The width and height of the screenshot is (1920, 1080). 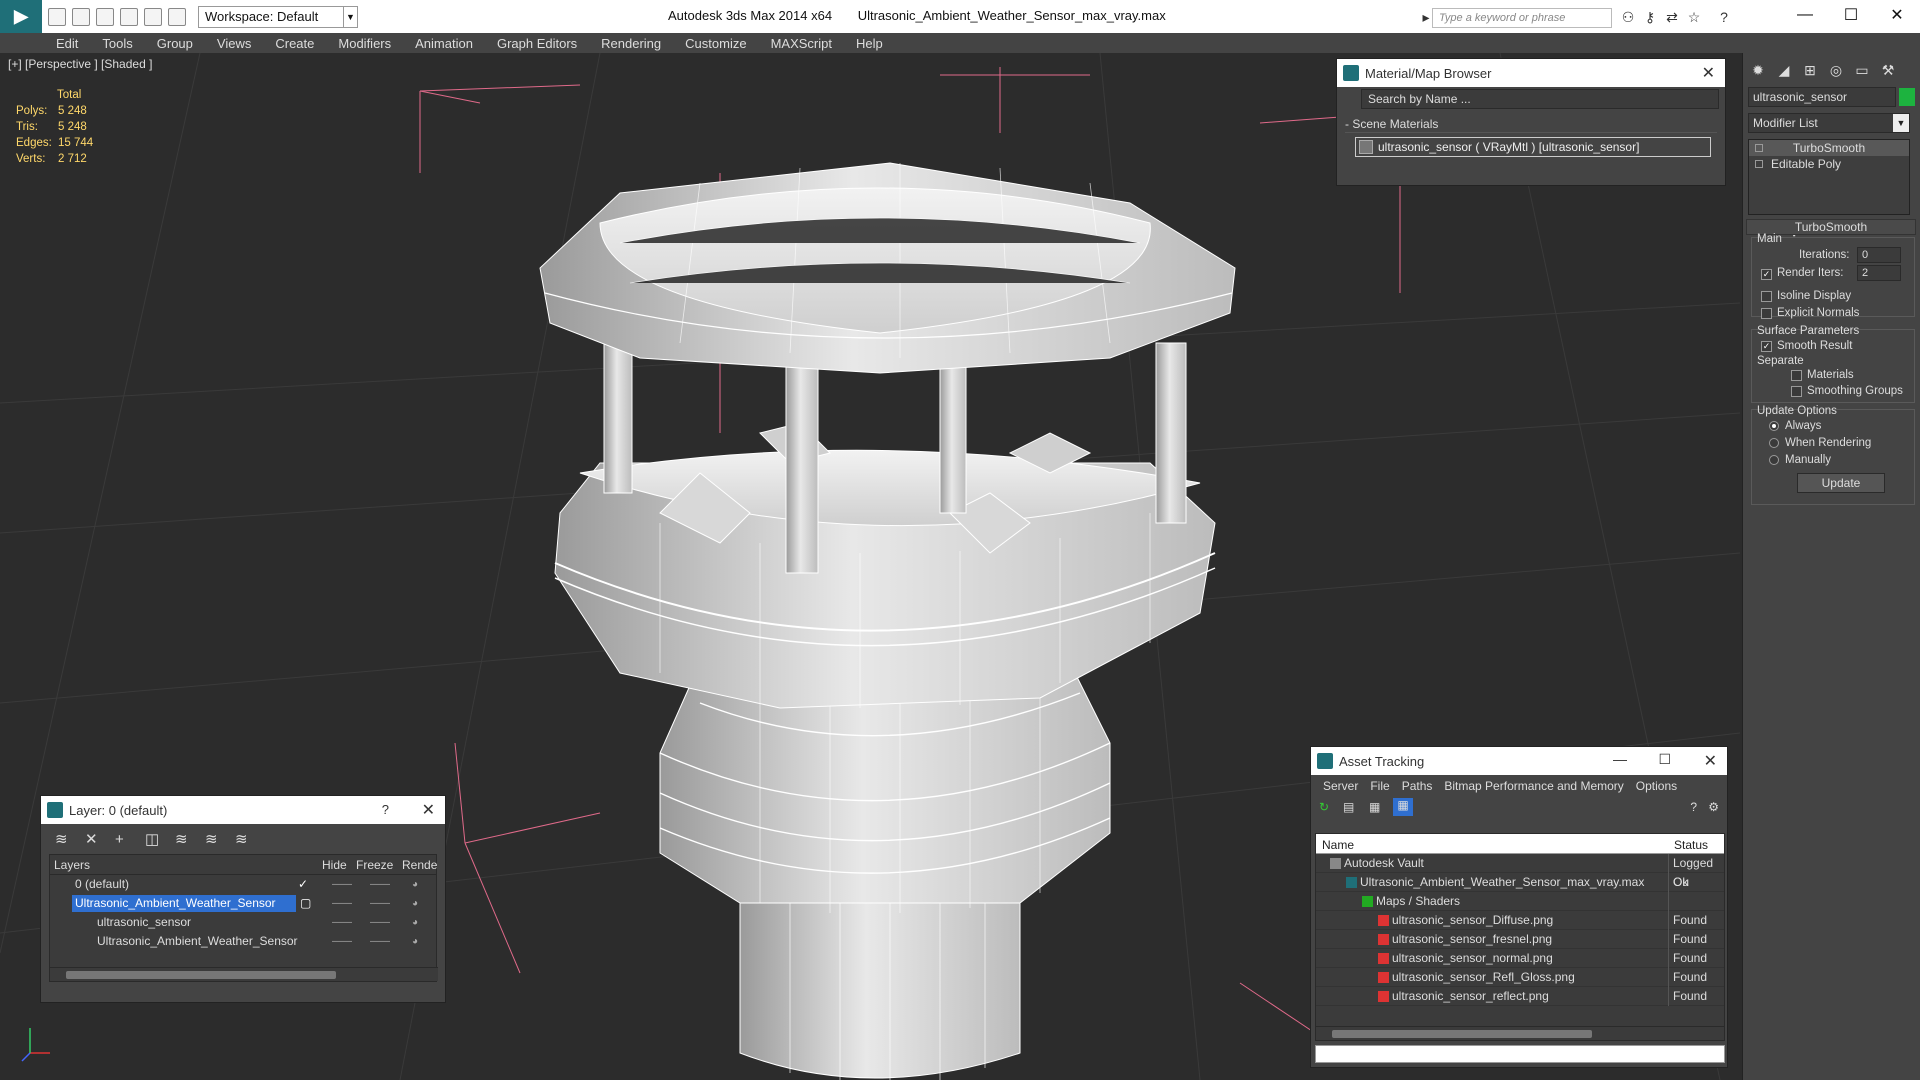 What do you see at coordinates (305, 903) in the screenshot?
I see `add-selection-icon: ▢` at bounding box center [305, 903].